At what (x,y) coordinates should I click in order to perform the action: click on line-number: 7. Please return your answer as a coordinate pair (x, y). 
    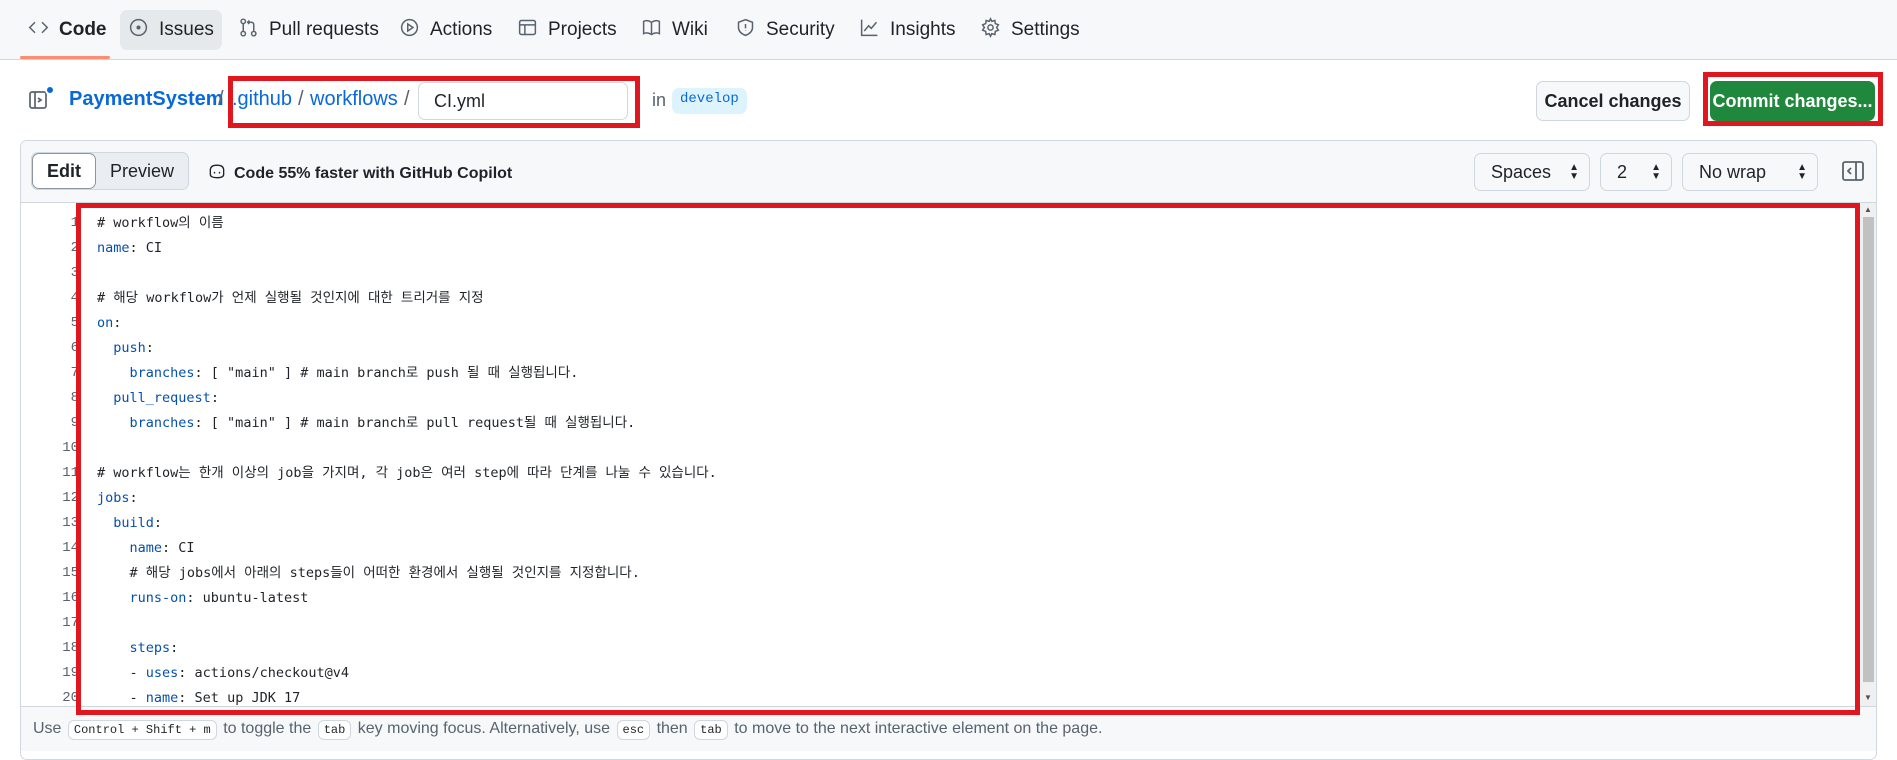
    Looking at the image, I should click on (74, 373).